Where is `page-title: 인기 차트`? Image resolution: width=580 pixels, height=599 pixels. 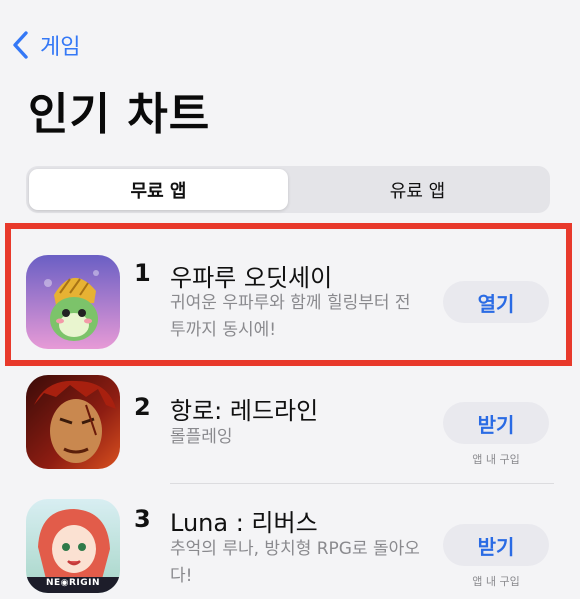
page-title: 인기 차트 is located at coordinates (119, 114).